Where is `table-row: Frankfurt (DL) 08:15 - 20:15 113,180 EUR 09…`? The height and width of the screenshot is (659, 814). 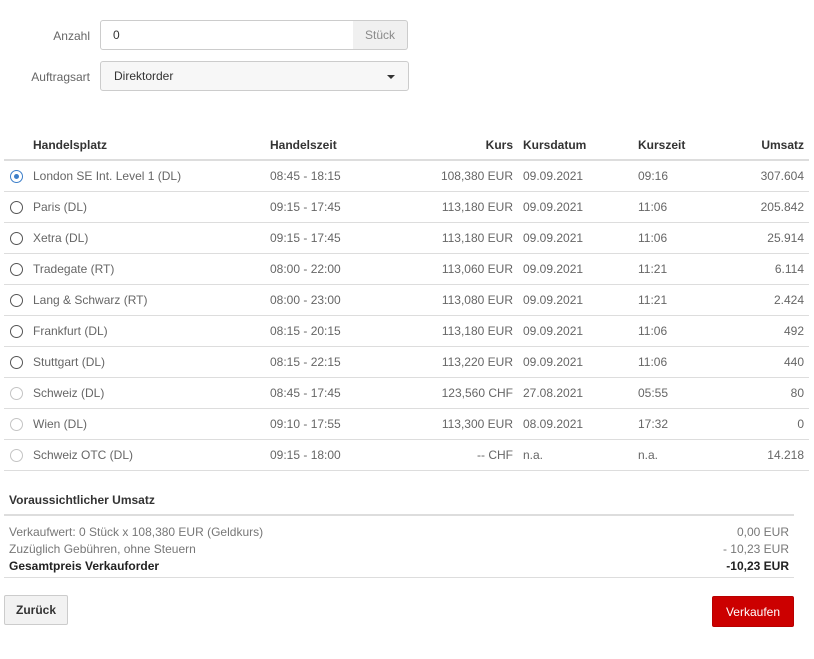 table-row: Frankfurt (DL) 08:15 - 20:15 113,180 EUR 09… is located at coordinates (406, 331).